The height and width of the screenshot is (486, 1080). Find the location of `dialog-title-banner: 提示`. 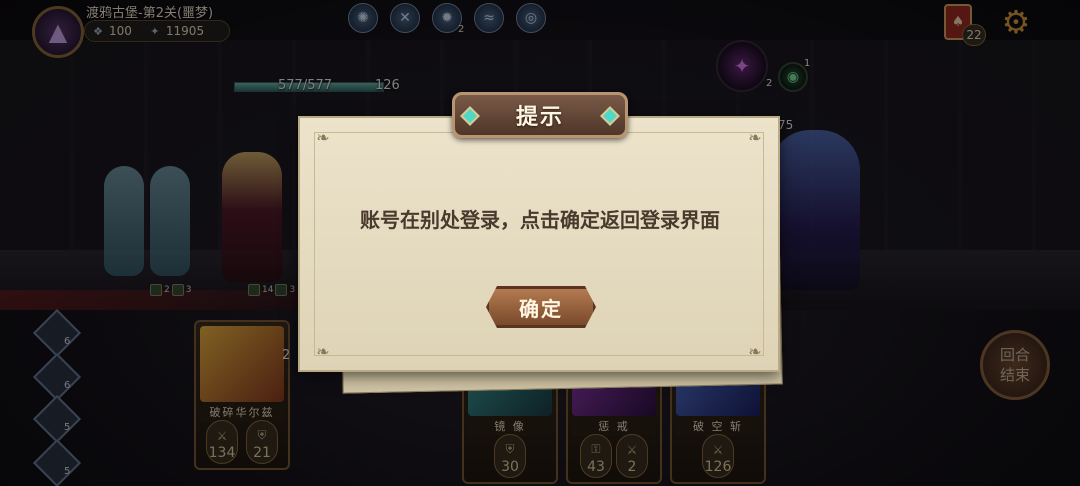

dialog-title-banner: 提示 is located at coordinates (540, 115).